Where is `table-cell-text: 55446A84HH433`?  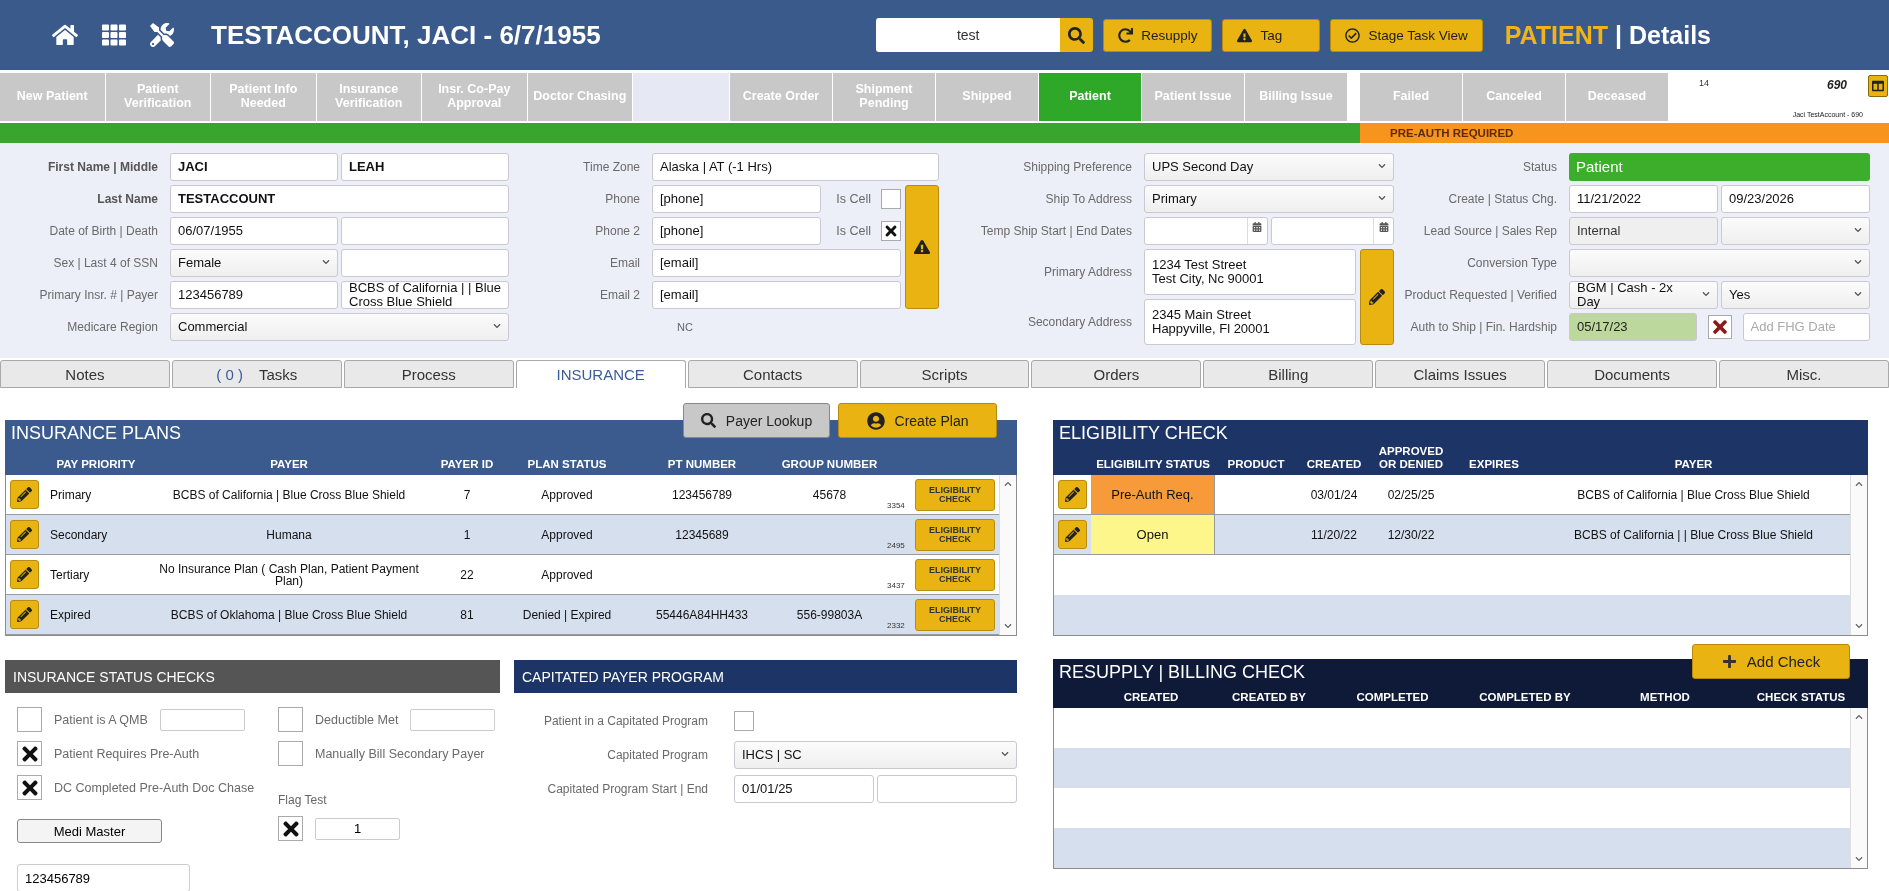 table-cell-text: 55446A84HH433 is located at coordinates (702, 614).